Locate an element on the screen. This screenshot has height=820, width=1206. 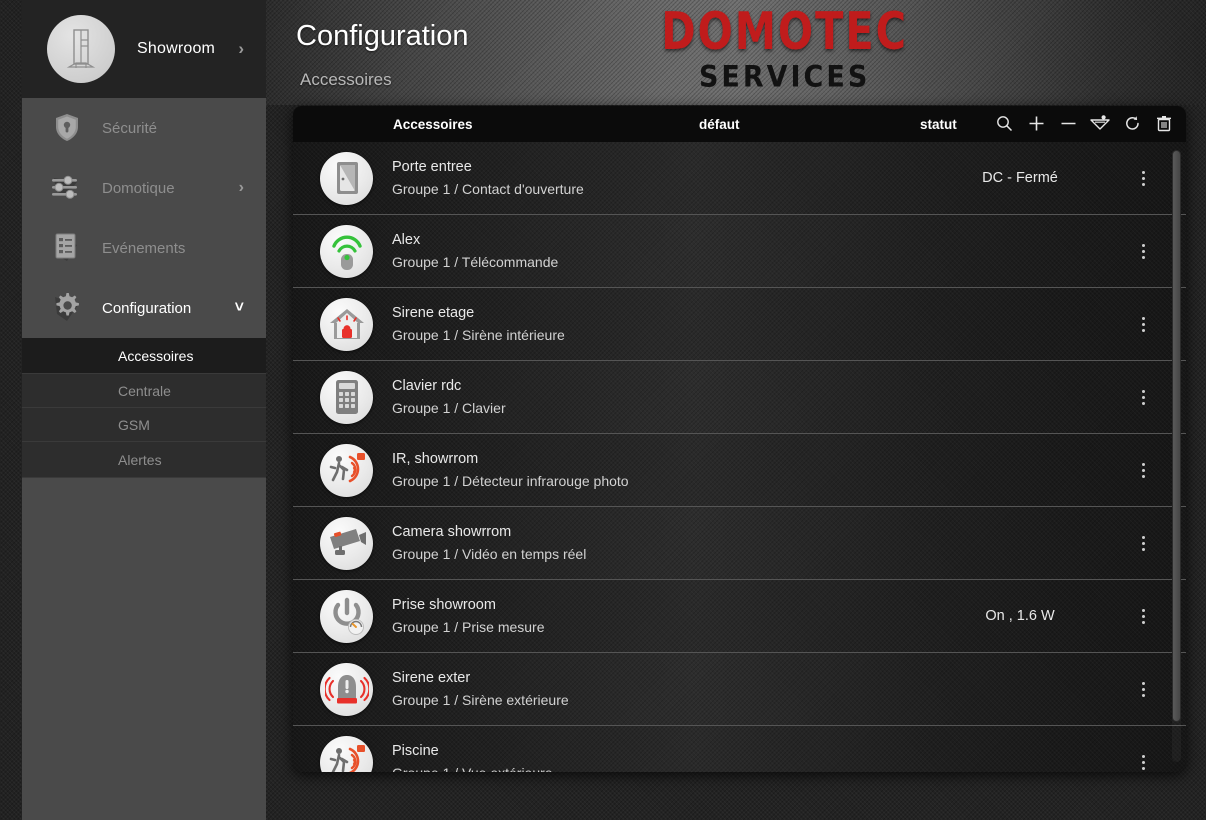
profile-header: Showroom › is located at coordinates (144, 49).